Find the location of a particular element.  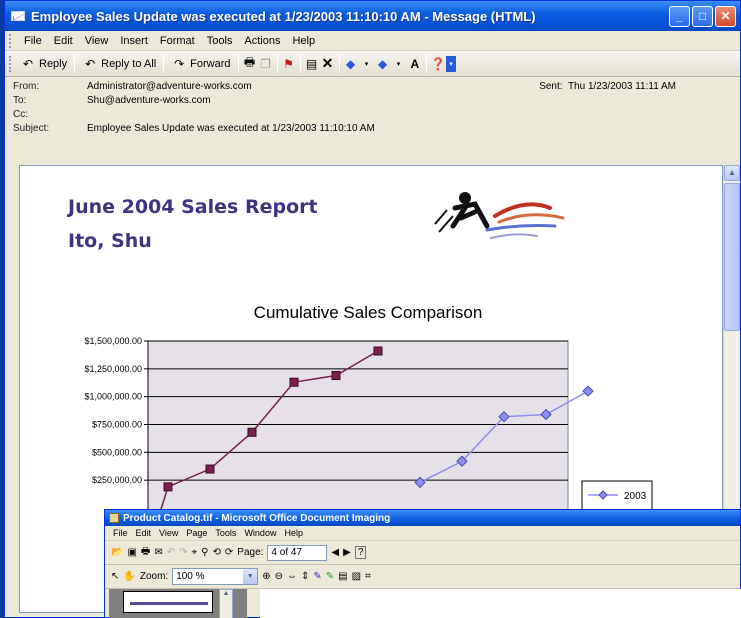

scroll-thumb is located at coordinates (732, 257).